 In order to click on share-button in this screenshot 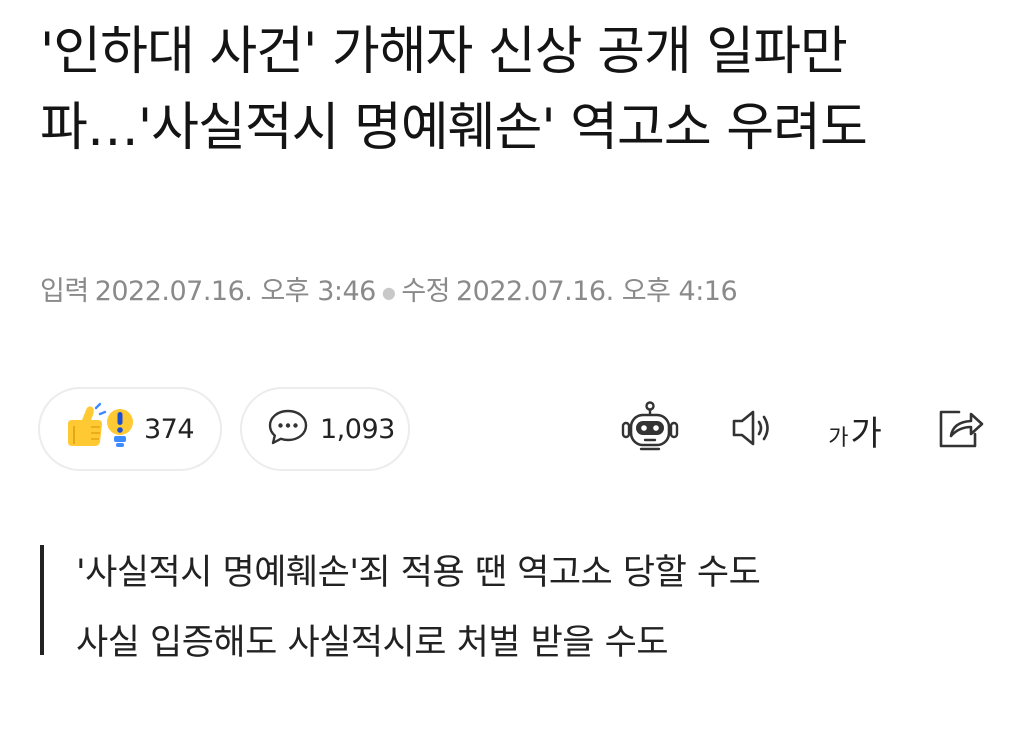, I will do `click(960, 430)`.